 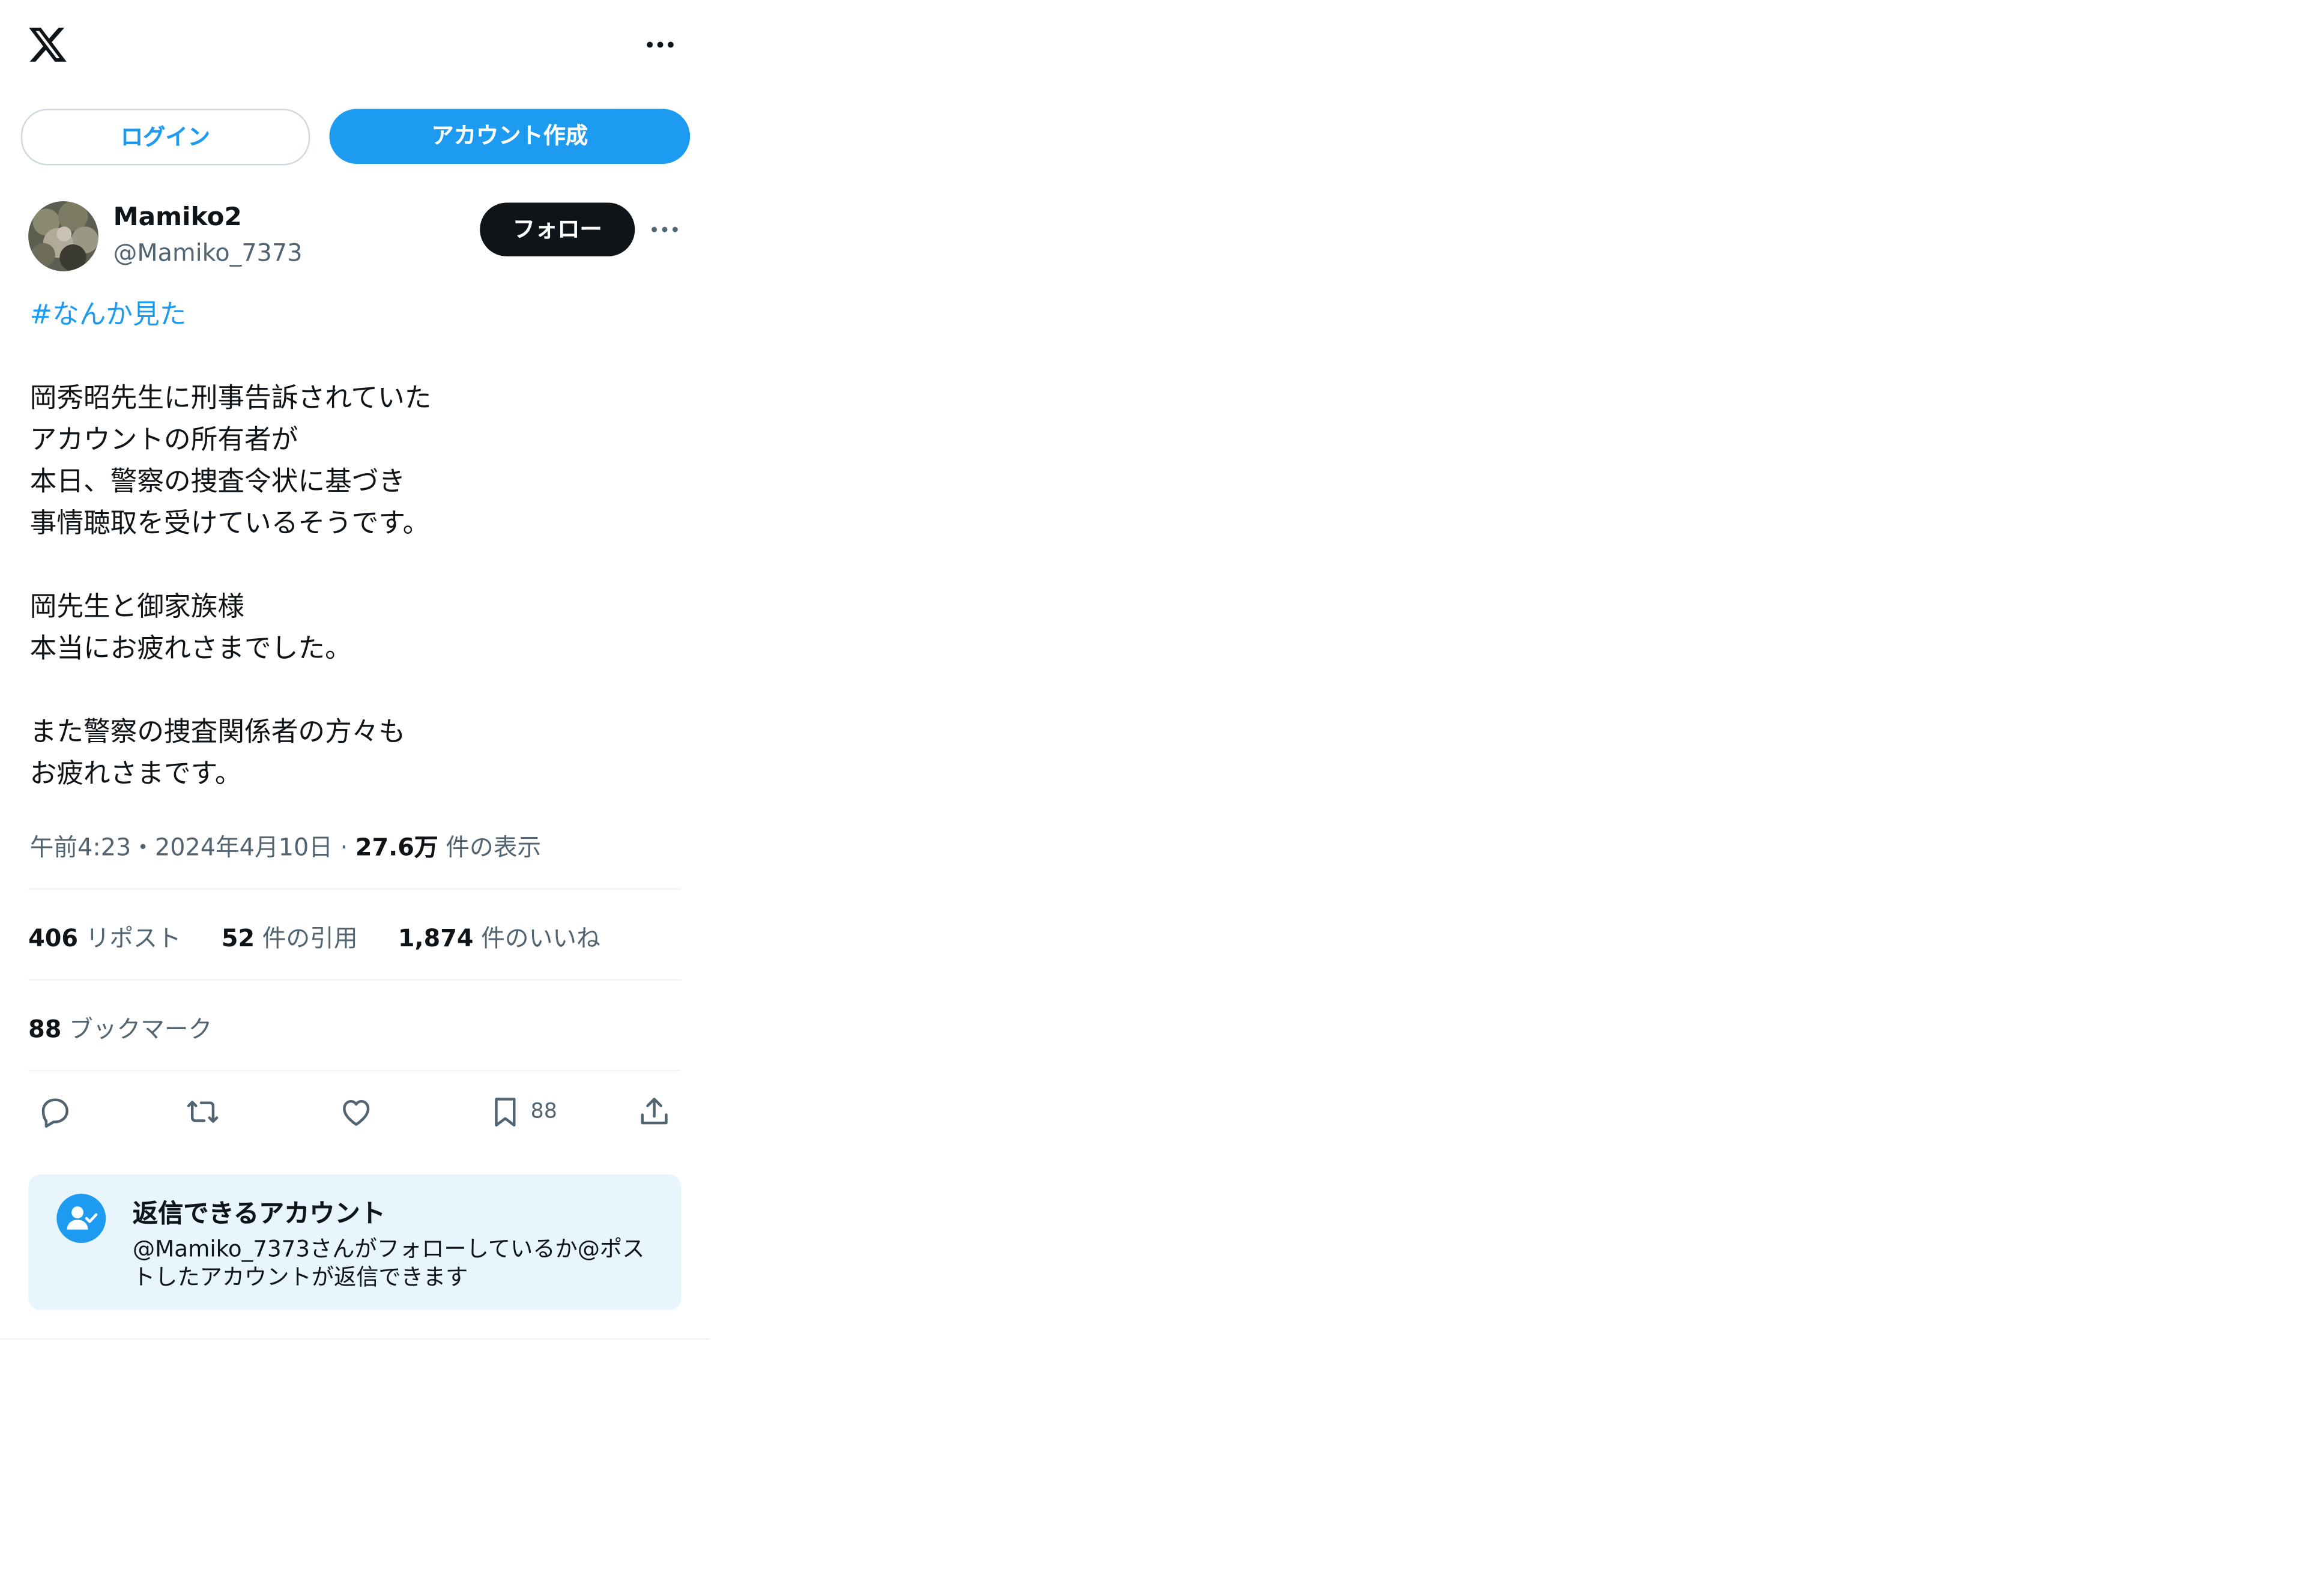 What do you see at coordinates (665, 229) in the screenshot?
I see `post-more-icon` at bounding box center [665, 229].